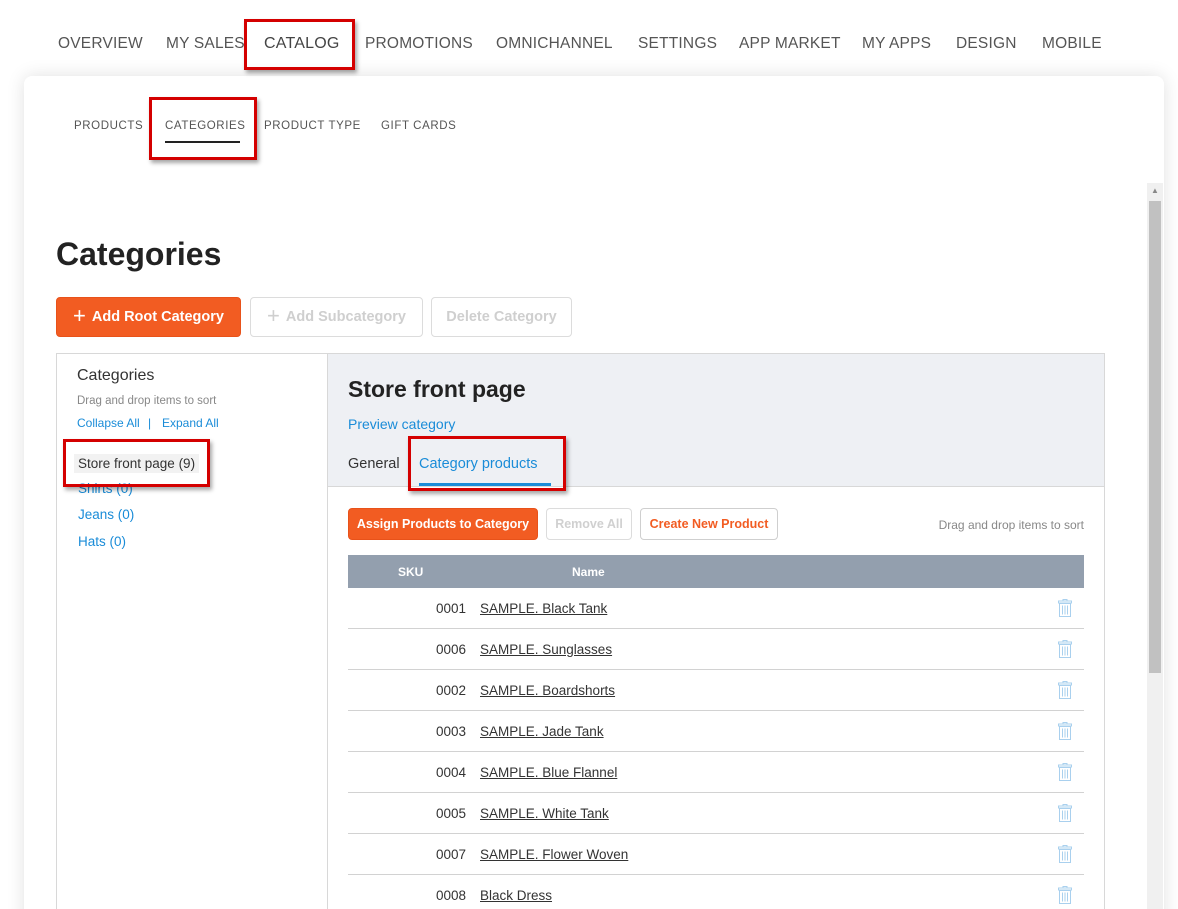  Describe the element at coordinates (986, 44) in the screenshot. I see `topnav-design: DESIGN` at that location.